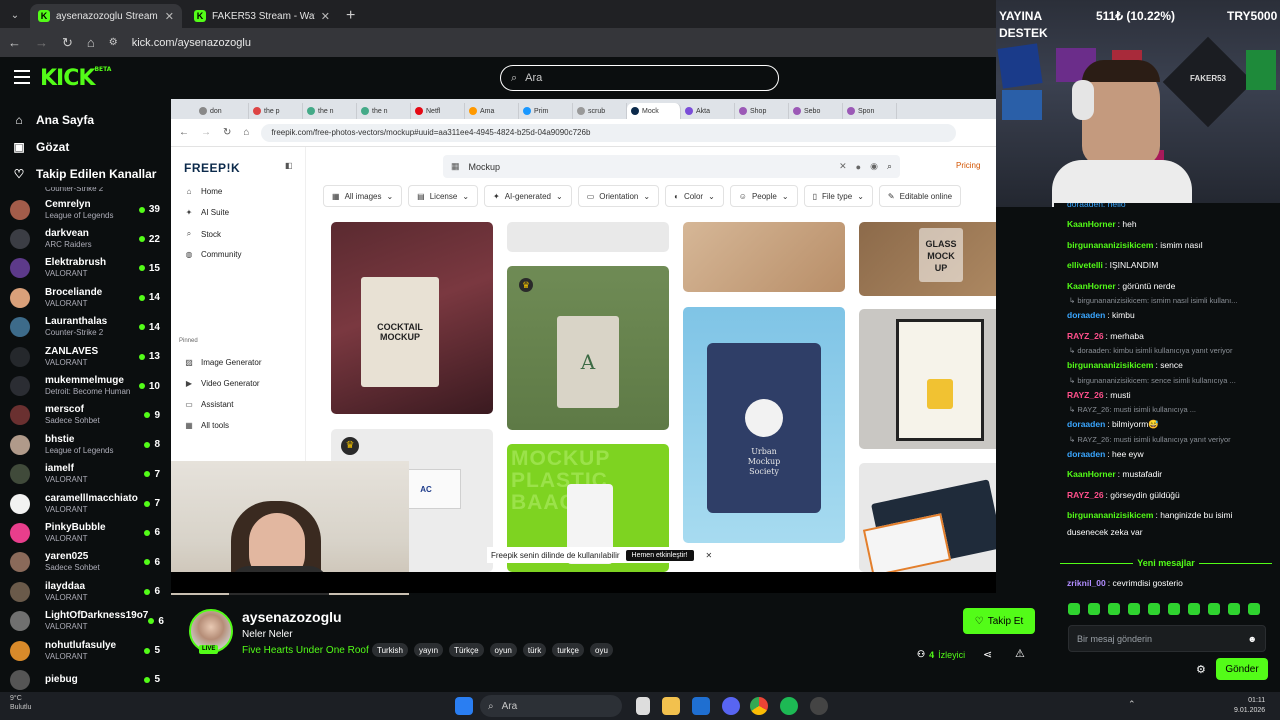  I want to click on app-icon, so click(819, 706).